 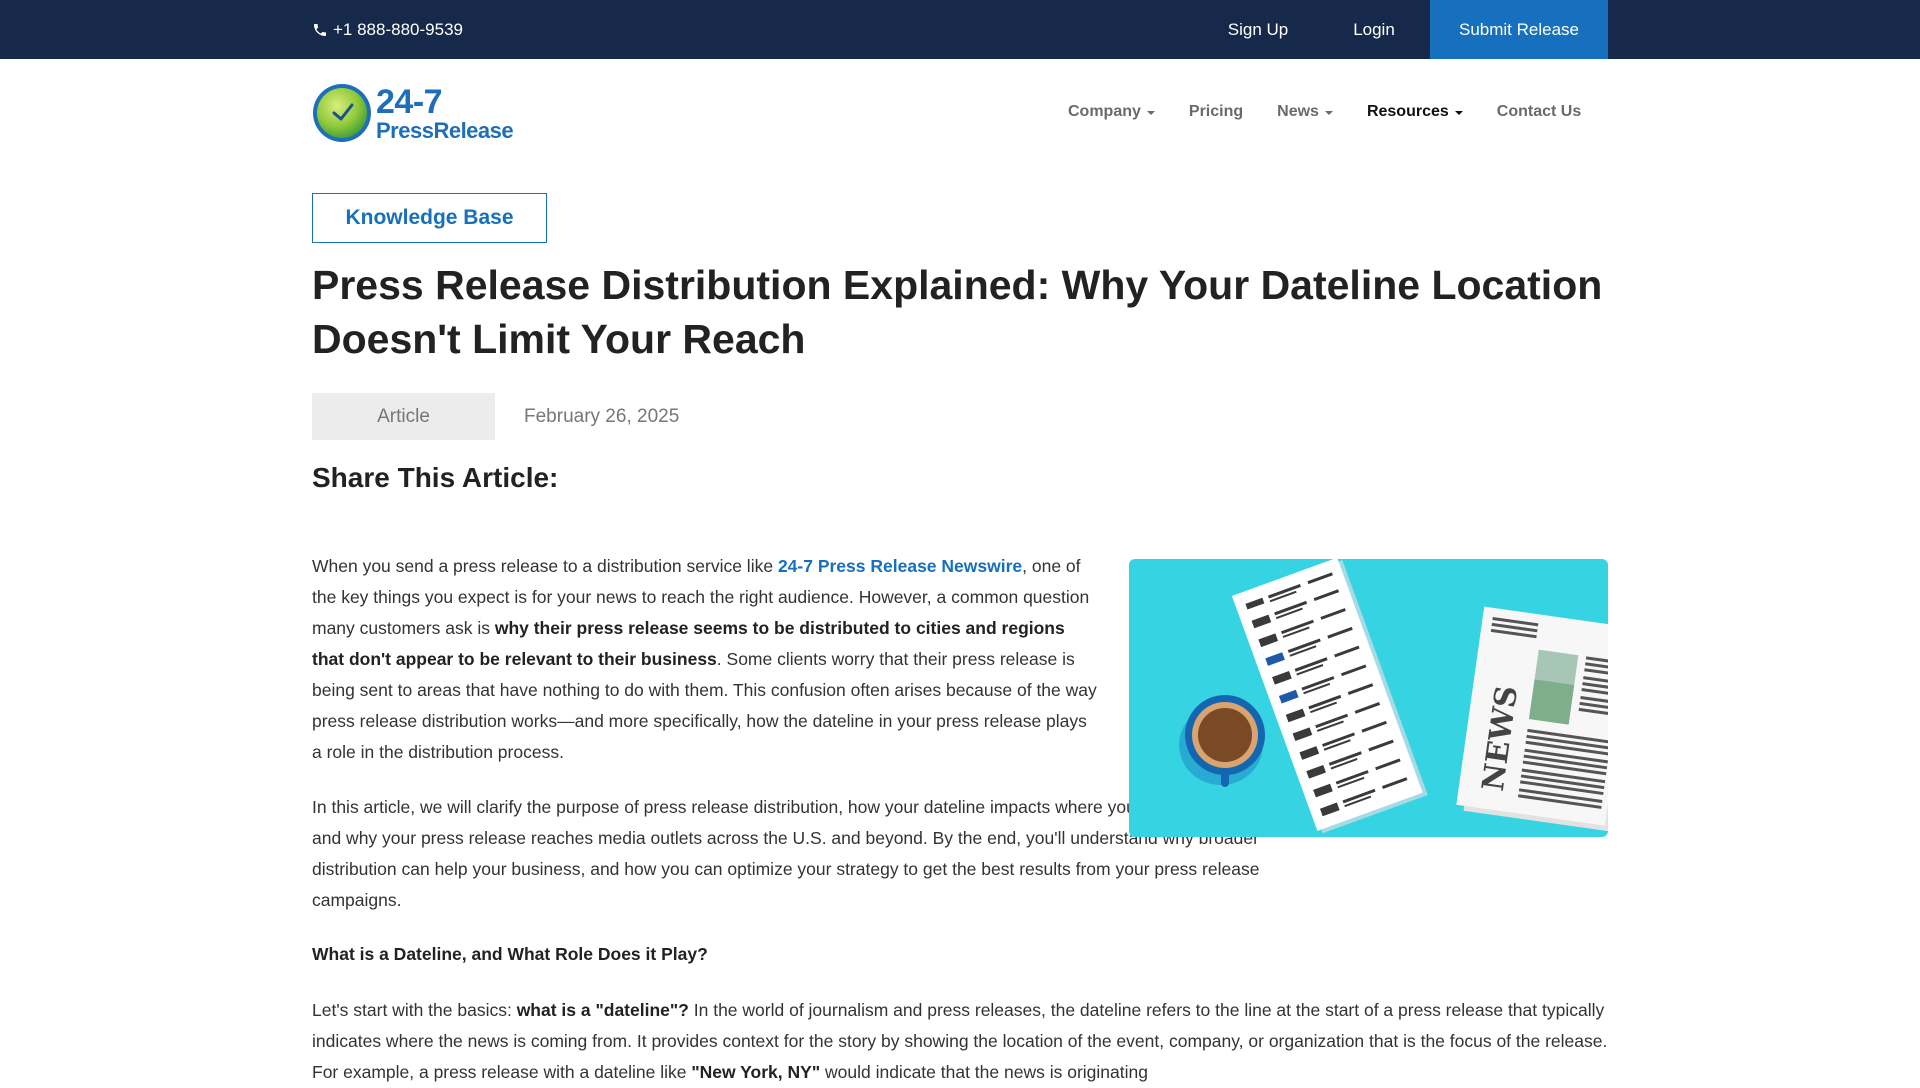 I want to click on logo-text-top: 24-7, so click(x=409, y=101).